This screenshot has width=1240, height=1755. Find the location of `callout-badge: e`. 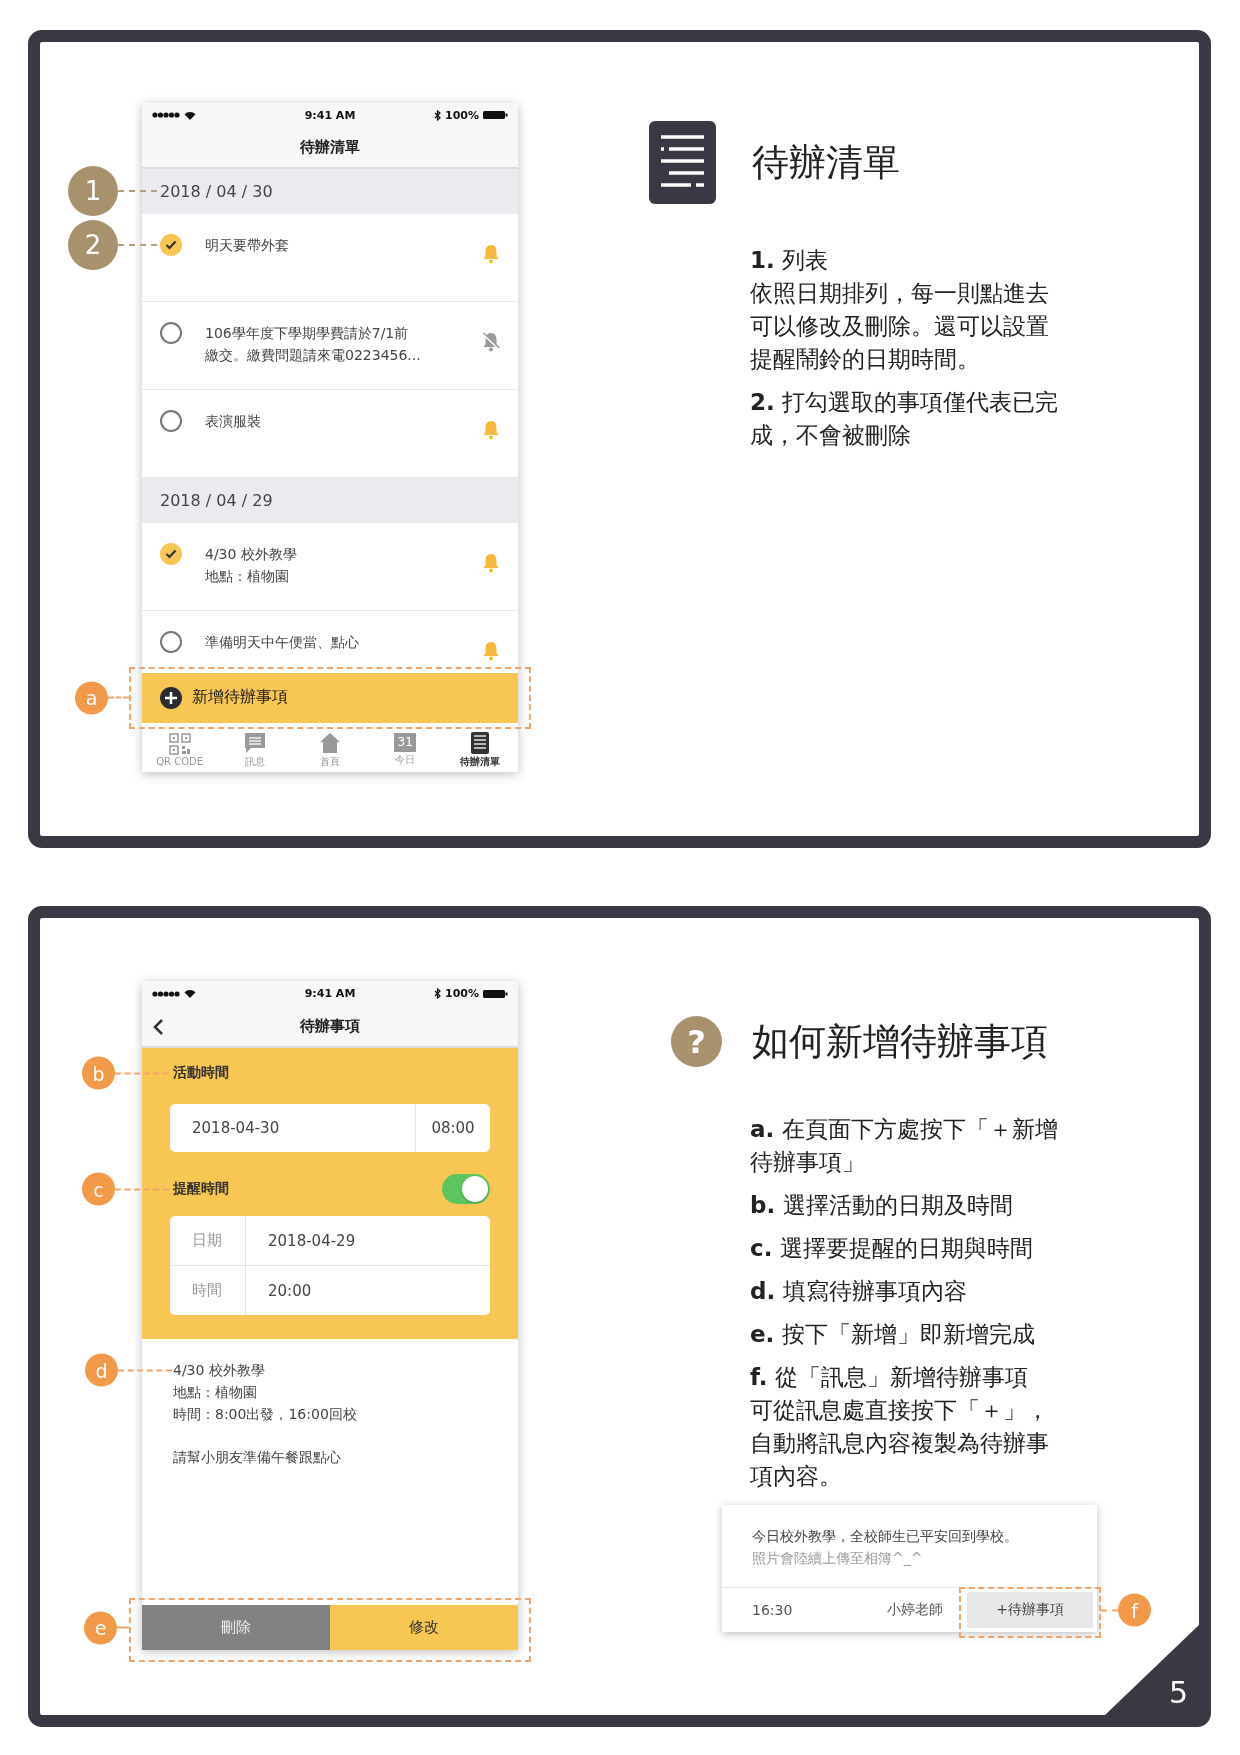

callout-badge: e is located at coordinates (100, 1627).